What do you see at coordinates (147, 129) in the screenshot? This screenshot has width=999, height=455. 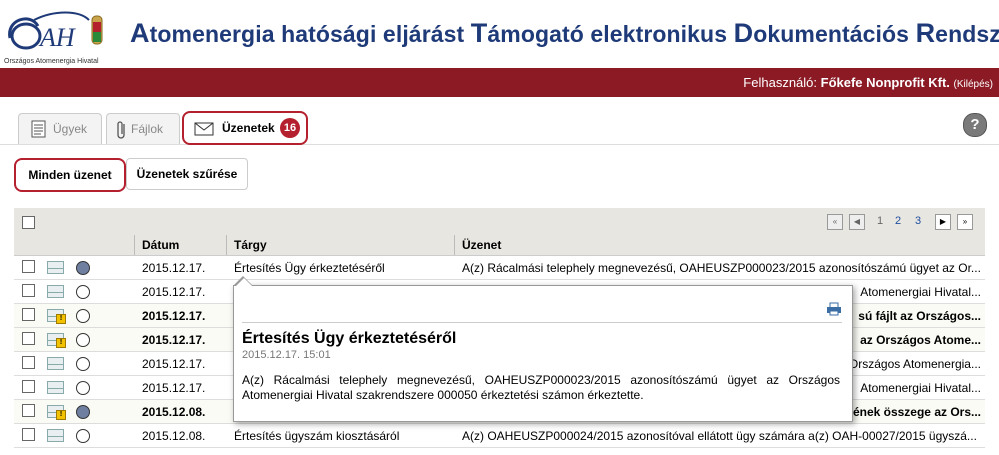 I see `tab-files-label: Fájlok` at bounding box center [147, 129].